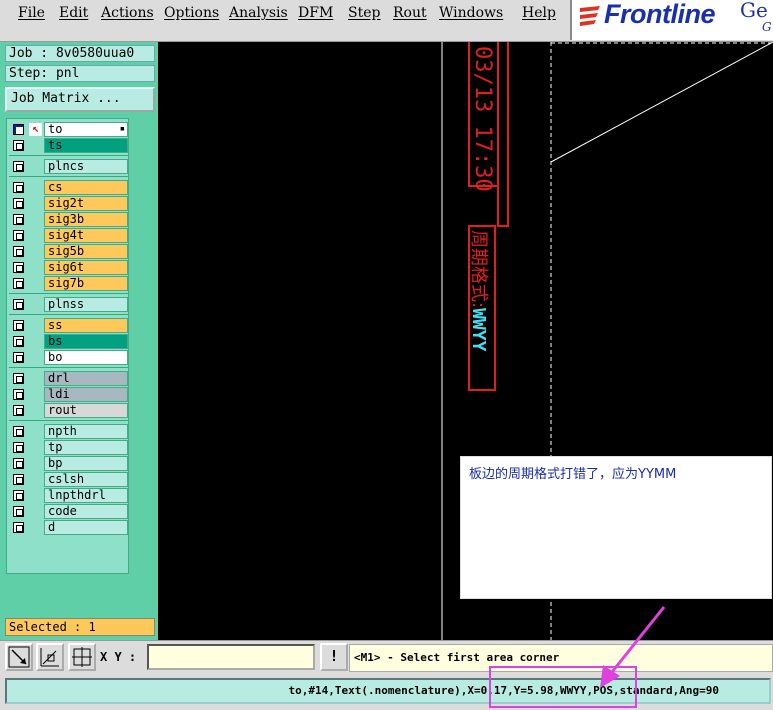  I want to click on menu-edit: Edit, so click(73, 13).